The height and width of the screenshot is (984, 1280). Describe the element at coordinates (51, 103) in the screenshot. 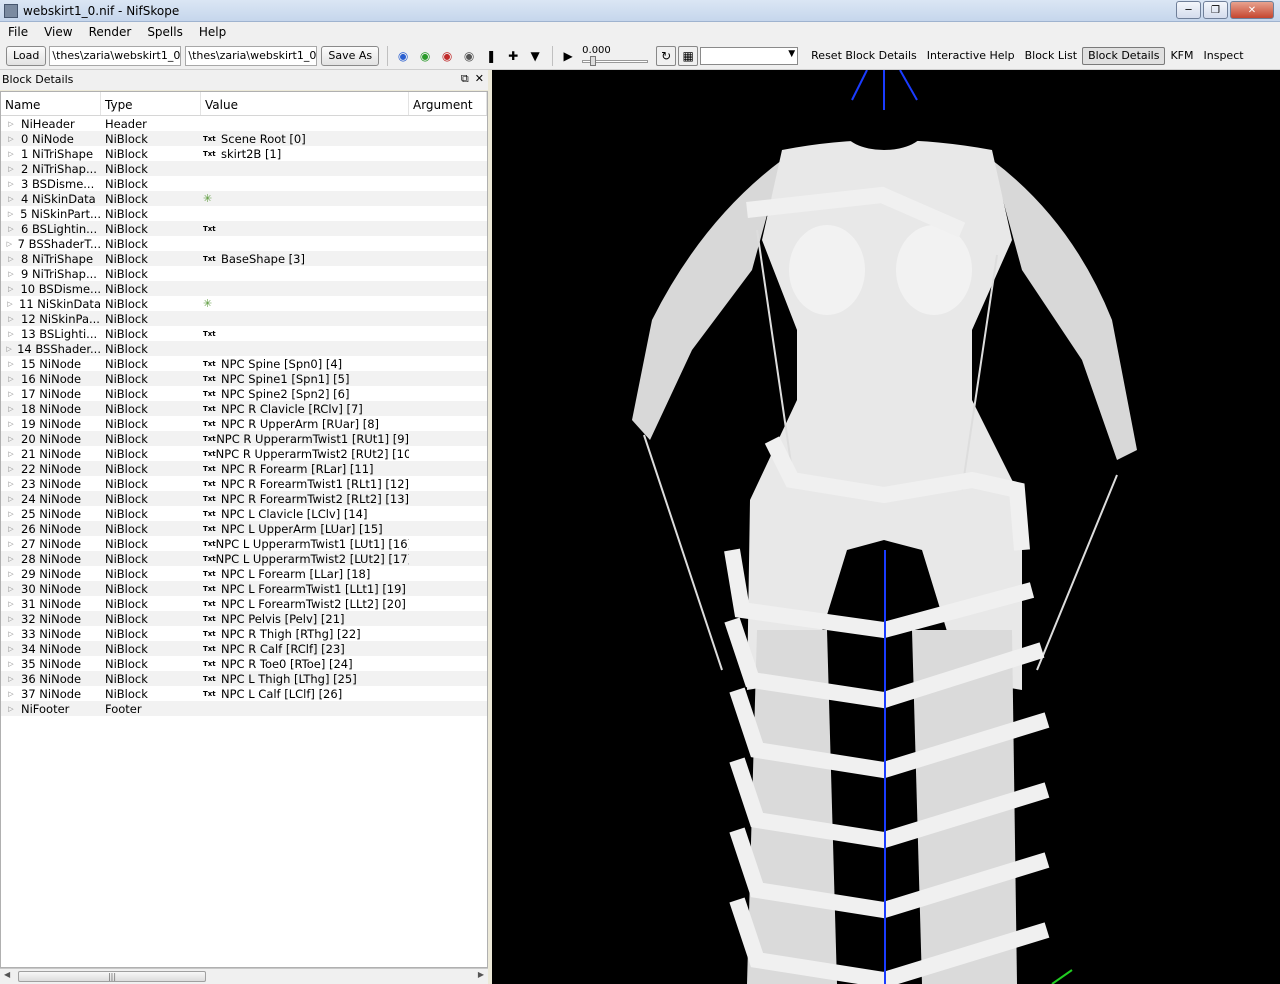

I see `column-name: Name` at that location.